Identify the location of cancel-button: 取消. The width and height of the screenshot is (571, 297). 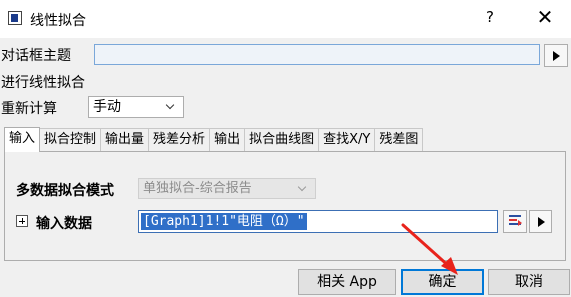
(529, 282).